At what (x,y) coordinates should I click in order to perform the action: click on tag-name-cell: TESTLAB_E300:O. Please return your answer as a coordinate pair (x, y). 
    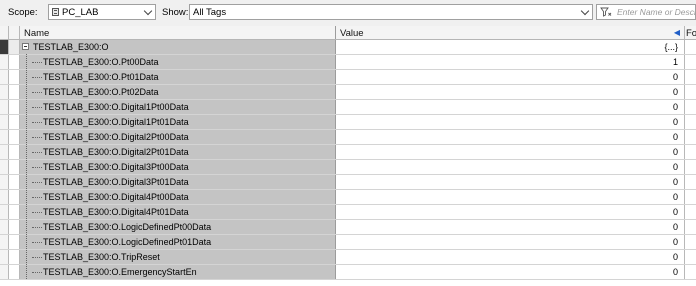
    Looking at the image, I should click on (178, 47).